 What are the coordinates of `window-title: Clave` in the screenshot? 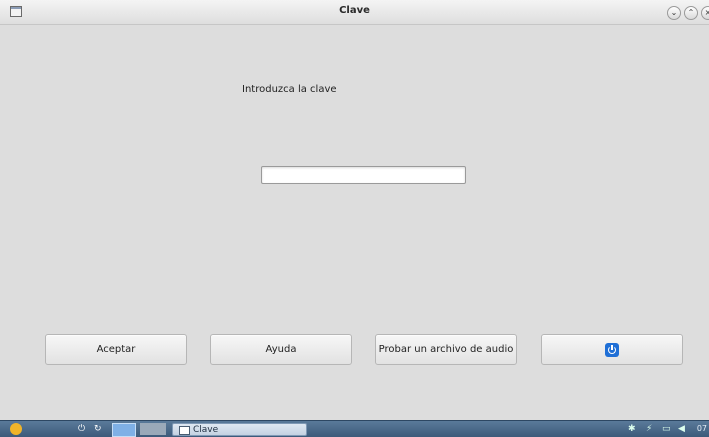 It's located at (354, 10).